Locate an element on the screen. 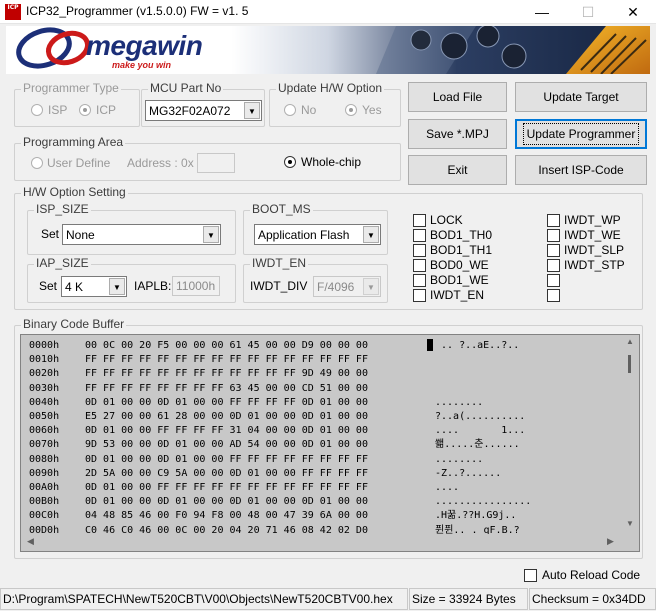  iwdt-en-checkbox is located at coordinates (419, 295).